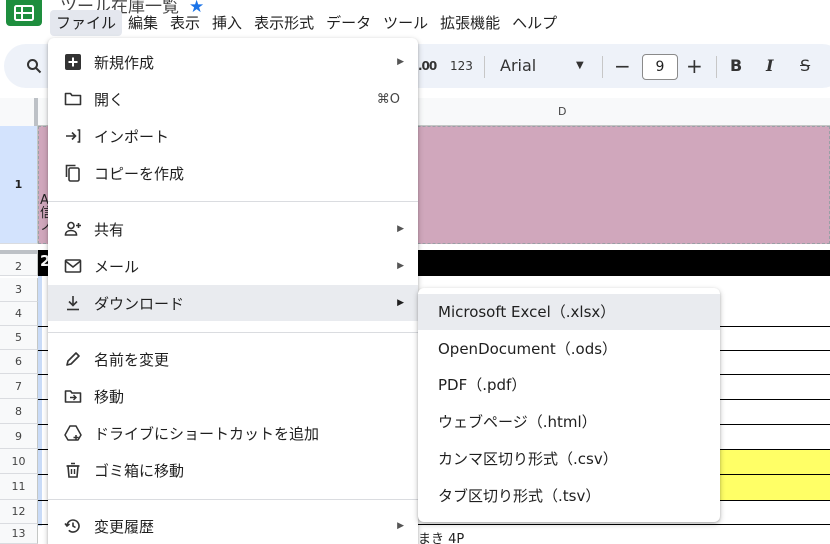  What do you see at coordinates (109, 229) in the screenshot?
I see `menu-item-label: 共有` at bounding box center [109, 229].